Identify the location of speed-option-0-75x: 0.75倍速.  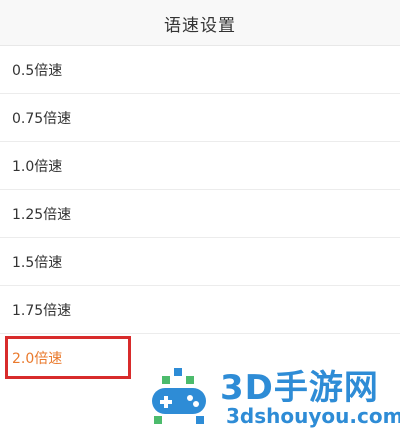
(200, 118).